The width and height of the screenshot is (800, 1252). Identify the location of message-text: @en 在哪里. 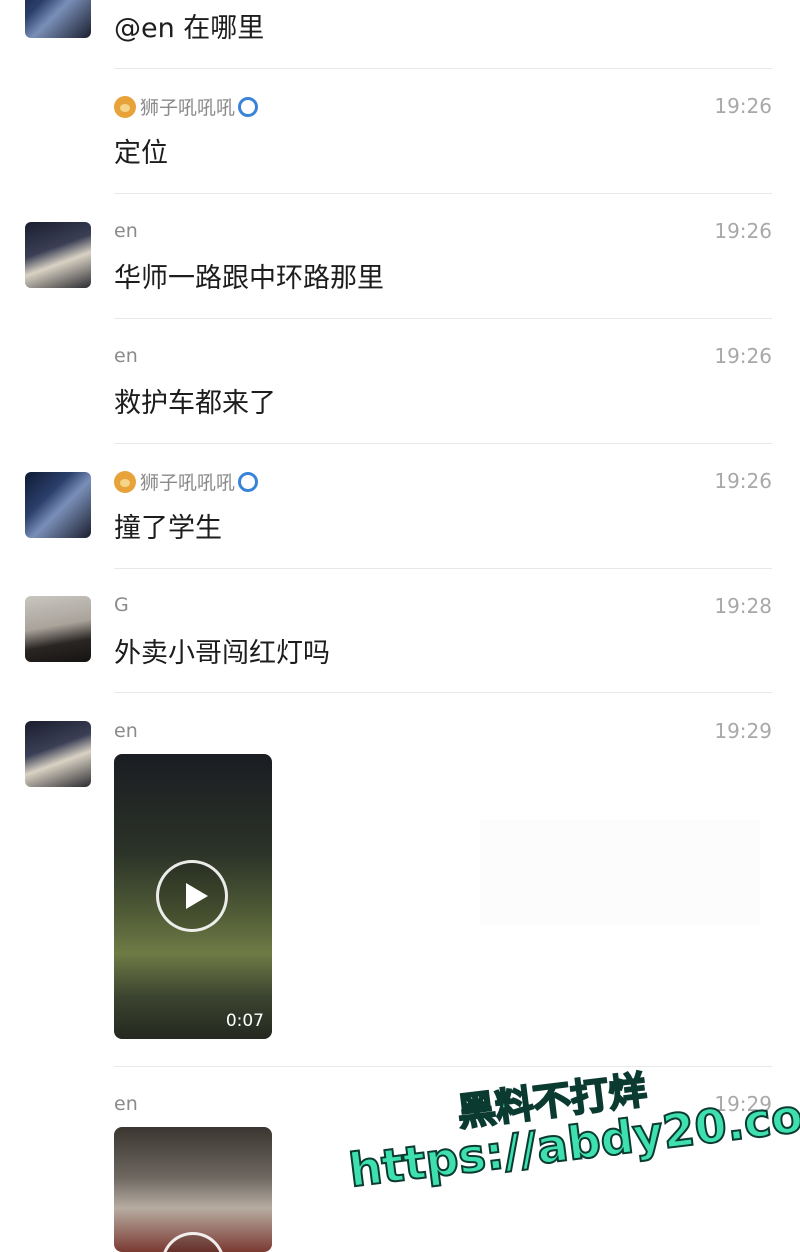
(189, 28).